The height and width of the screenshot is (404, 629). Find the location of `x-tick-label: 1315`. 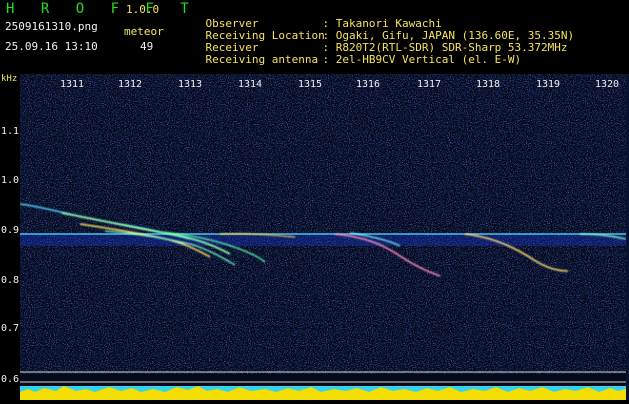

x-tick-label: 1315 is located at coordinates (310, 84).